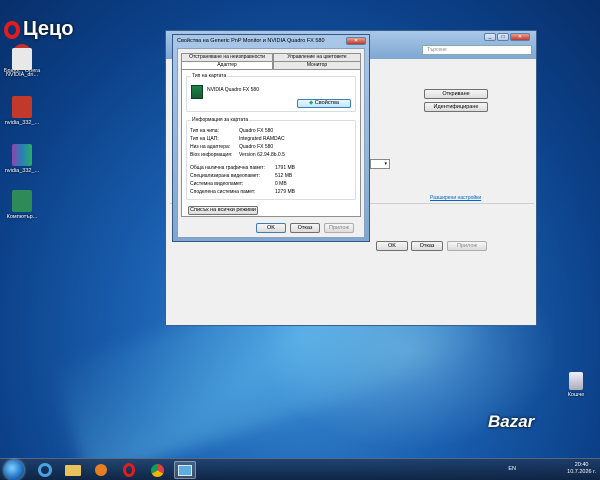  What do you see at coordinates (576, 381) in the screenshot?
I see `recycle-bin-icon` at bounding box center [576, 381].